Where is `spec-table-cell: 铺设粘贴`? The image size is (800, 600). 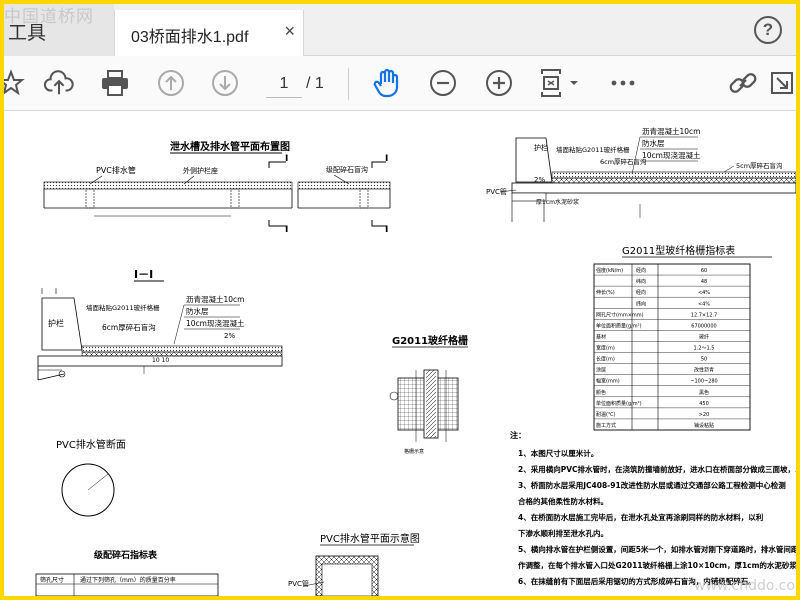 spec-table-cell: 铺设粘贴 is located at coordinates (704, 425).